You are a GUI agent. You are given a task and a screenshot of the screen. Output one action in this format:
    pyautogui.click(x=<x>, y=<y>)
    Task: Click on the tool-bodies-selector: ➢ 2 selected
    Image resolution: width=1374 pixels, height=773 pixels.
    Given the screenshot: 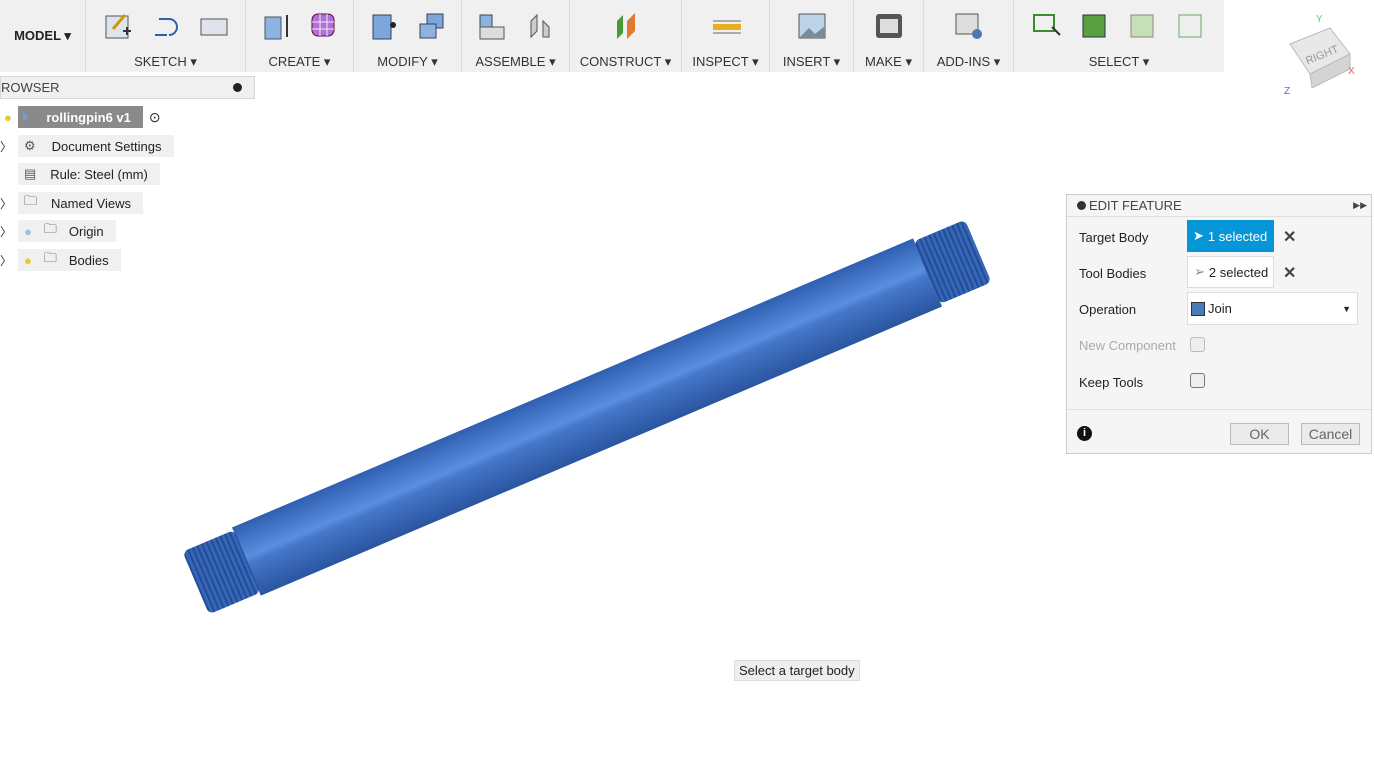 What is the action you would take?
    pyautogui.click(x=1230, y=272)
    